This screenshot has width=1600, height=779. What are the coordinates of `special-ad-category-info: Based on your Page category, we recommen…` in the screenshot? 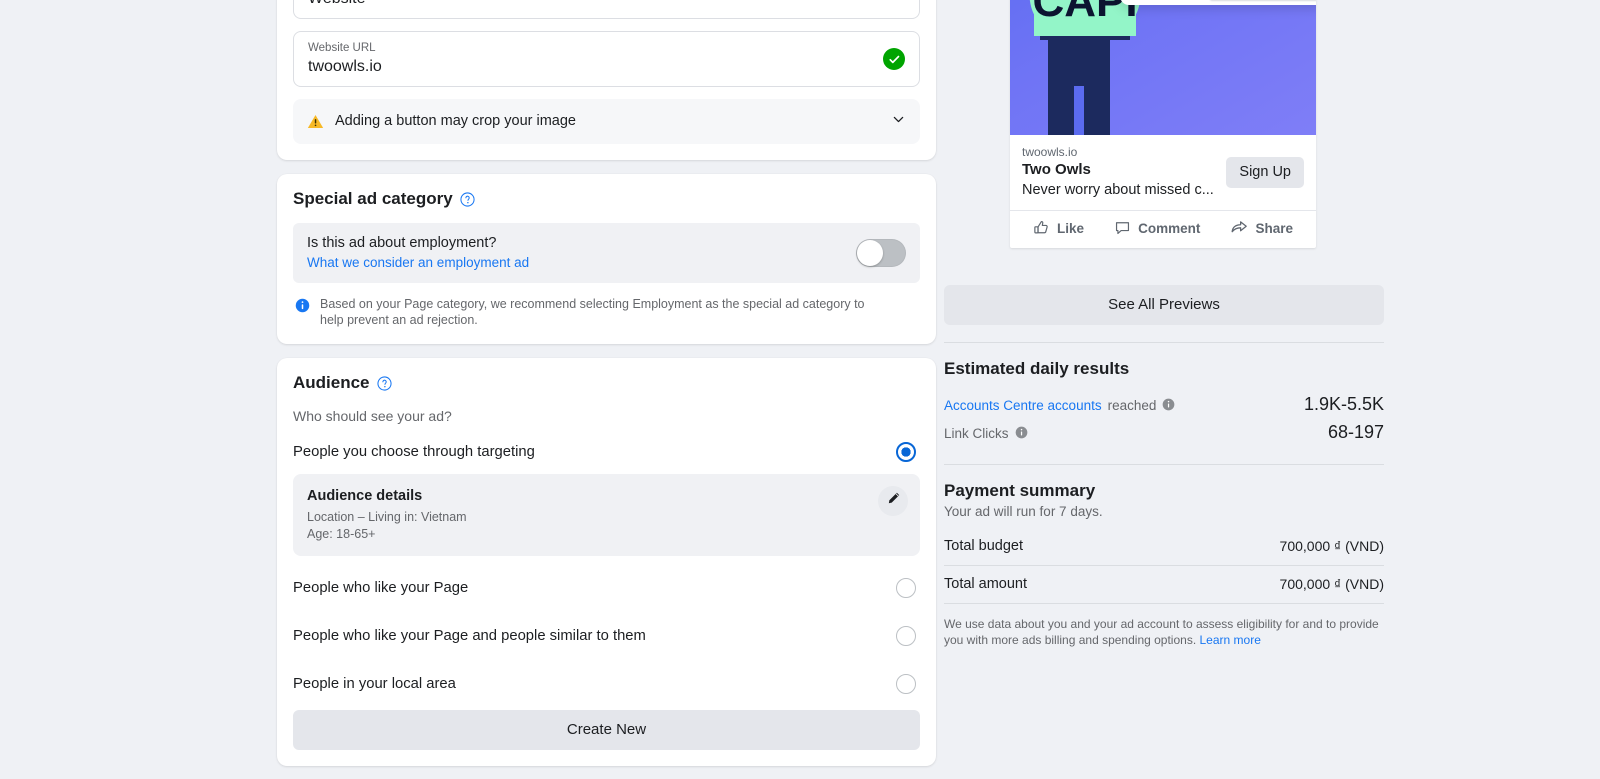 It's located at (606, 312).